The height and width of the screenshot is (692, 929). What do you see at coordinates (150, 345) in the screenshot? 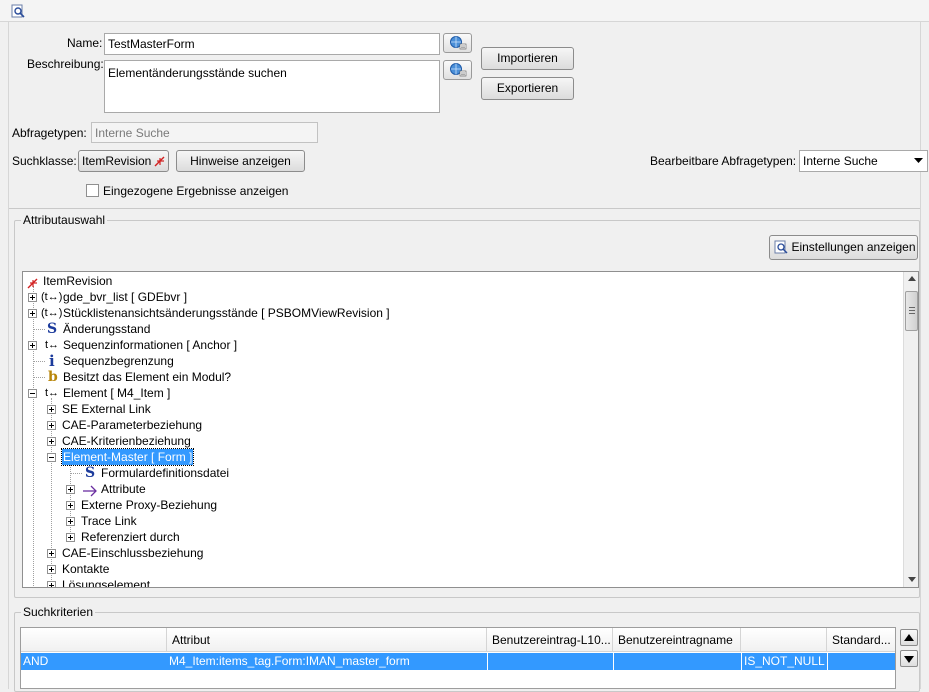
I see `tree-node-label: Sequenzinformationen [ Anchor ]` at bounding box center [150, 345].